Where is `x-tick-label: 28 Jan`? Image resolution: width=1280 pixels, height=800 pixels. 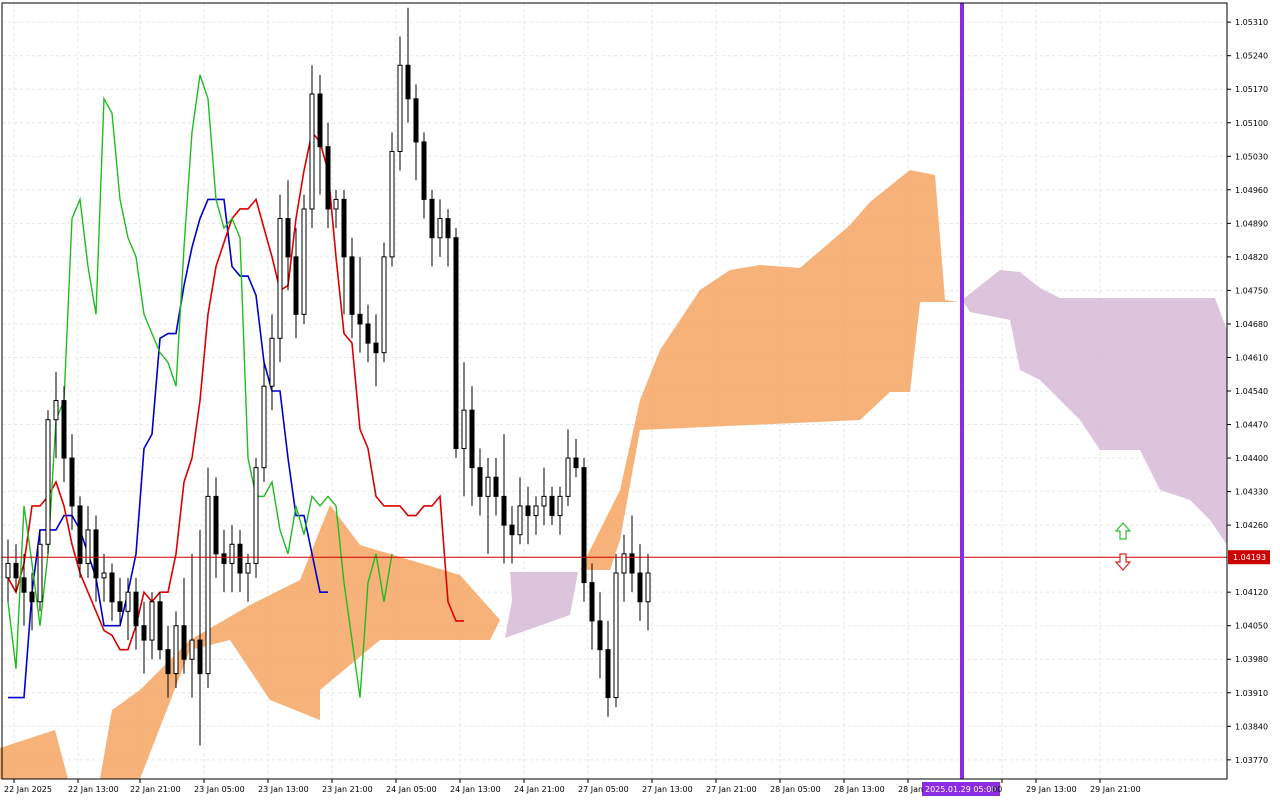 x-tick-label: 28 Jan is located at coordinates (910, 789).